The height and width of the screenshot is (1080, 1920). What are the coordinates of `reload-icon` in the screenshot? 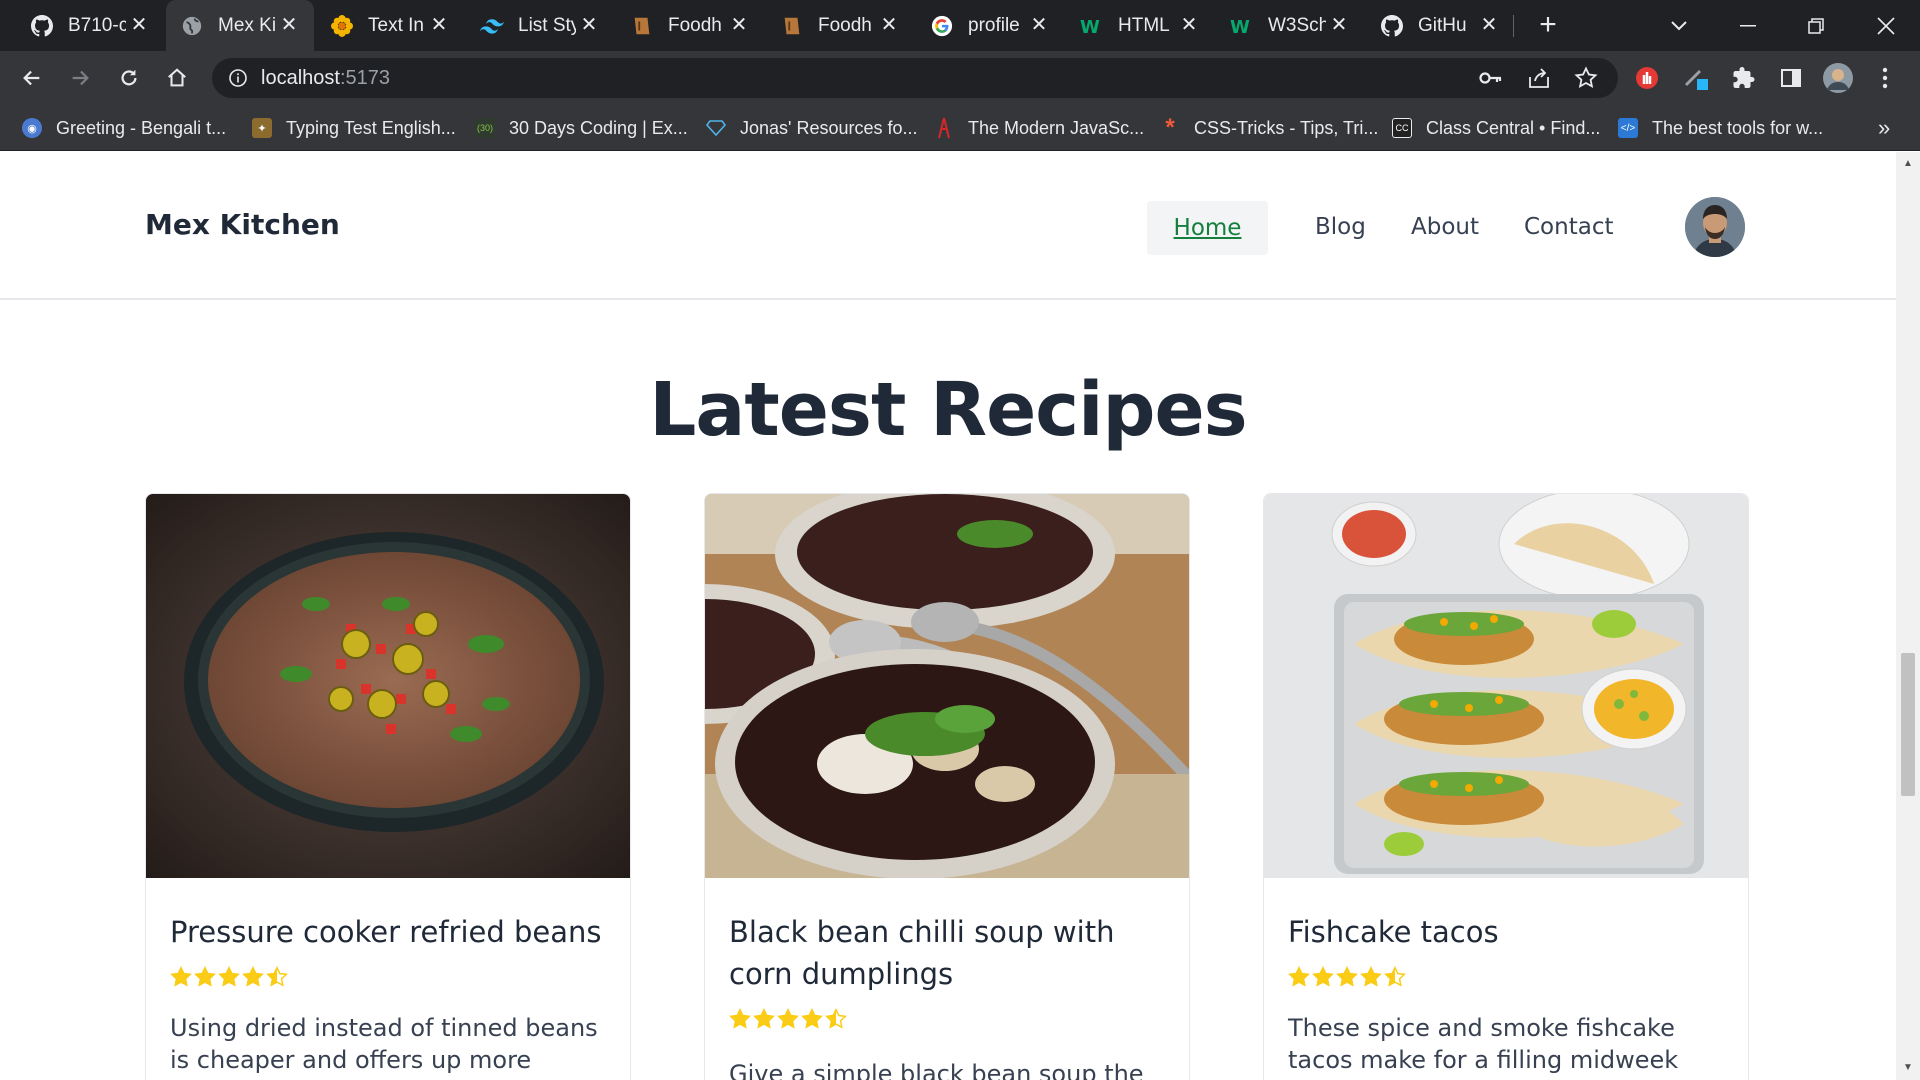 It's located at (129, 77).